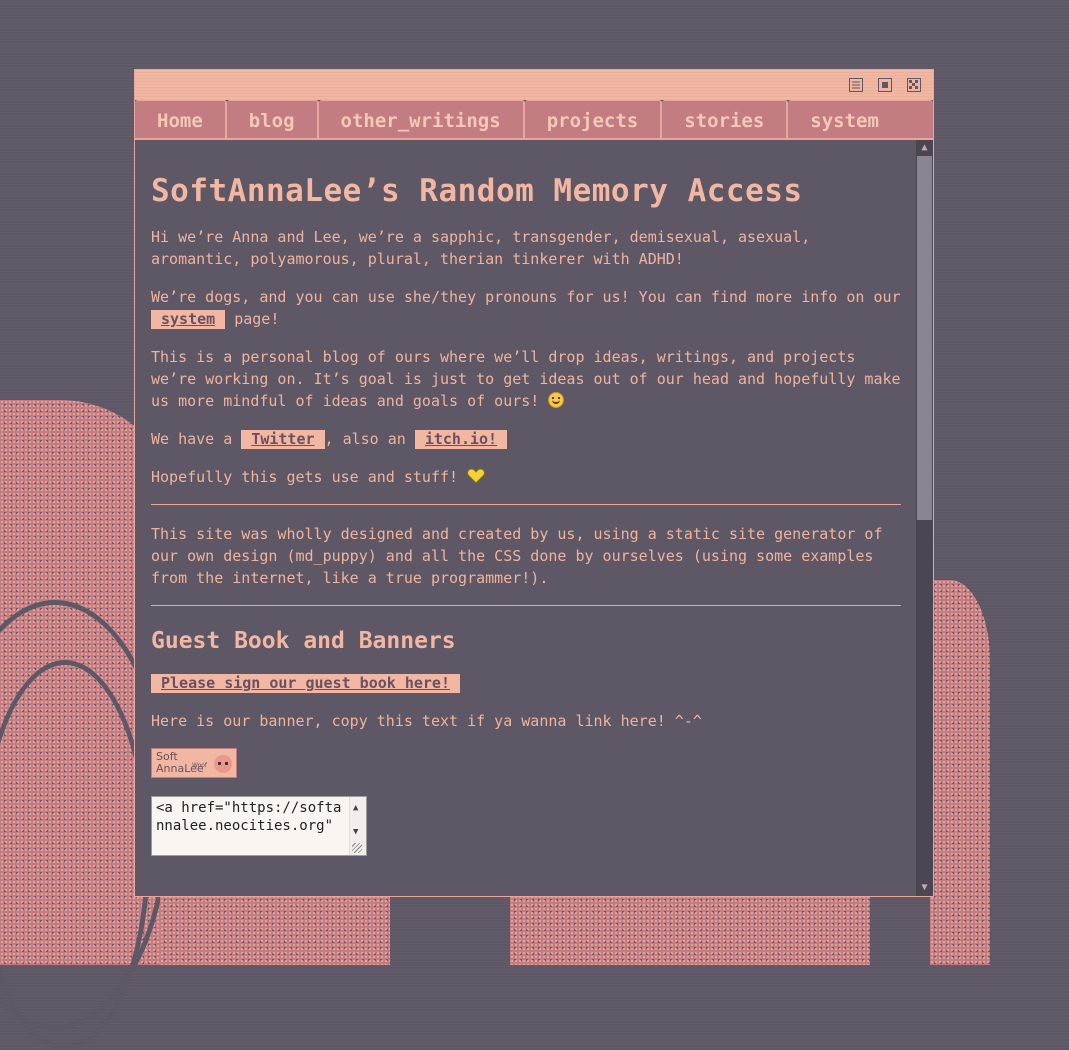 Image resolution: width=1069 pixels, height=1050 pixels. Describe the element at coordinates (860, 119) in the screenshot. I see `tab-system: system` at that location.